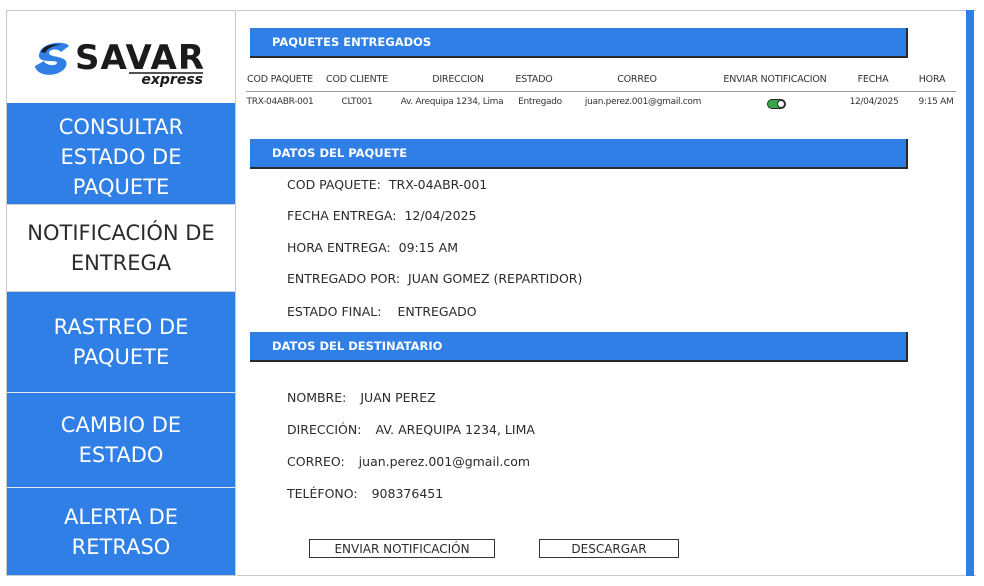  I want to click on sidebar-item-cambio-estado: CAMBIO DE ESTADO, so click(121, 439).